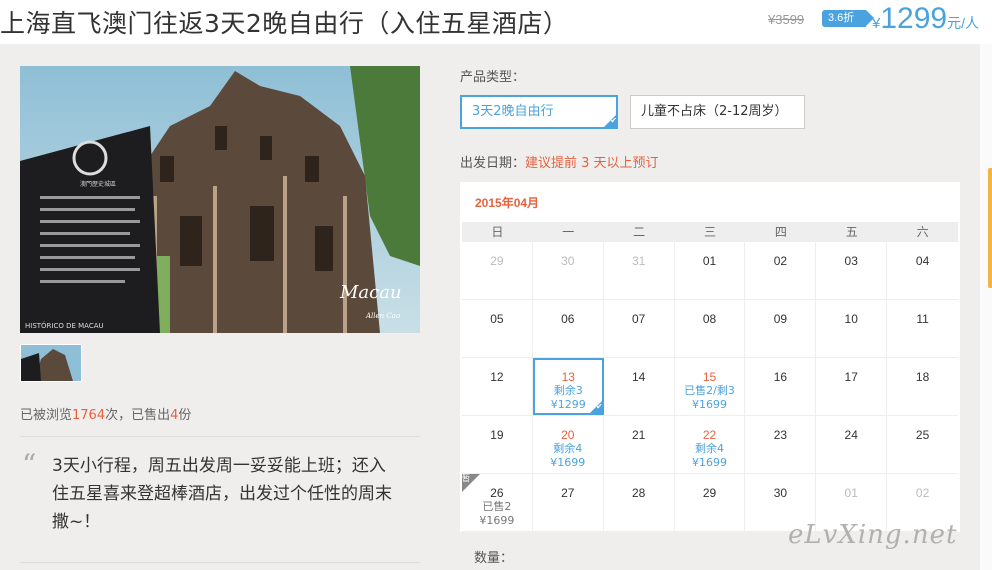 The width and height of the screenshot is (992, 570). I want to click on calendar-week-row: 19 20 剩余4 ¥1699 21 22 剩余4 ¥1699 23 24 25, so click(710, 445).